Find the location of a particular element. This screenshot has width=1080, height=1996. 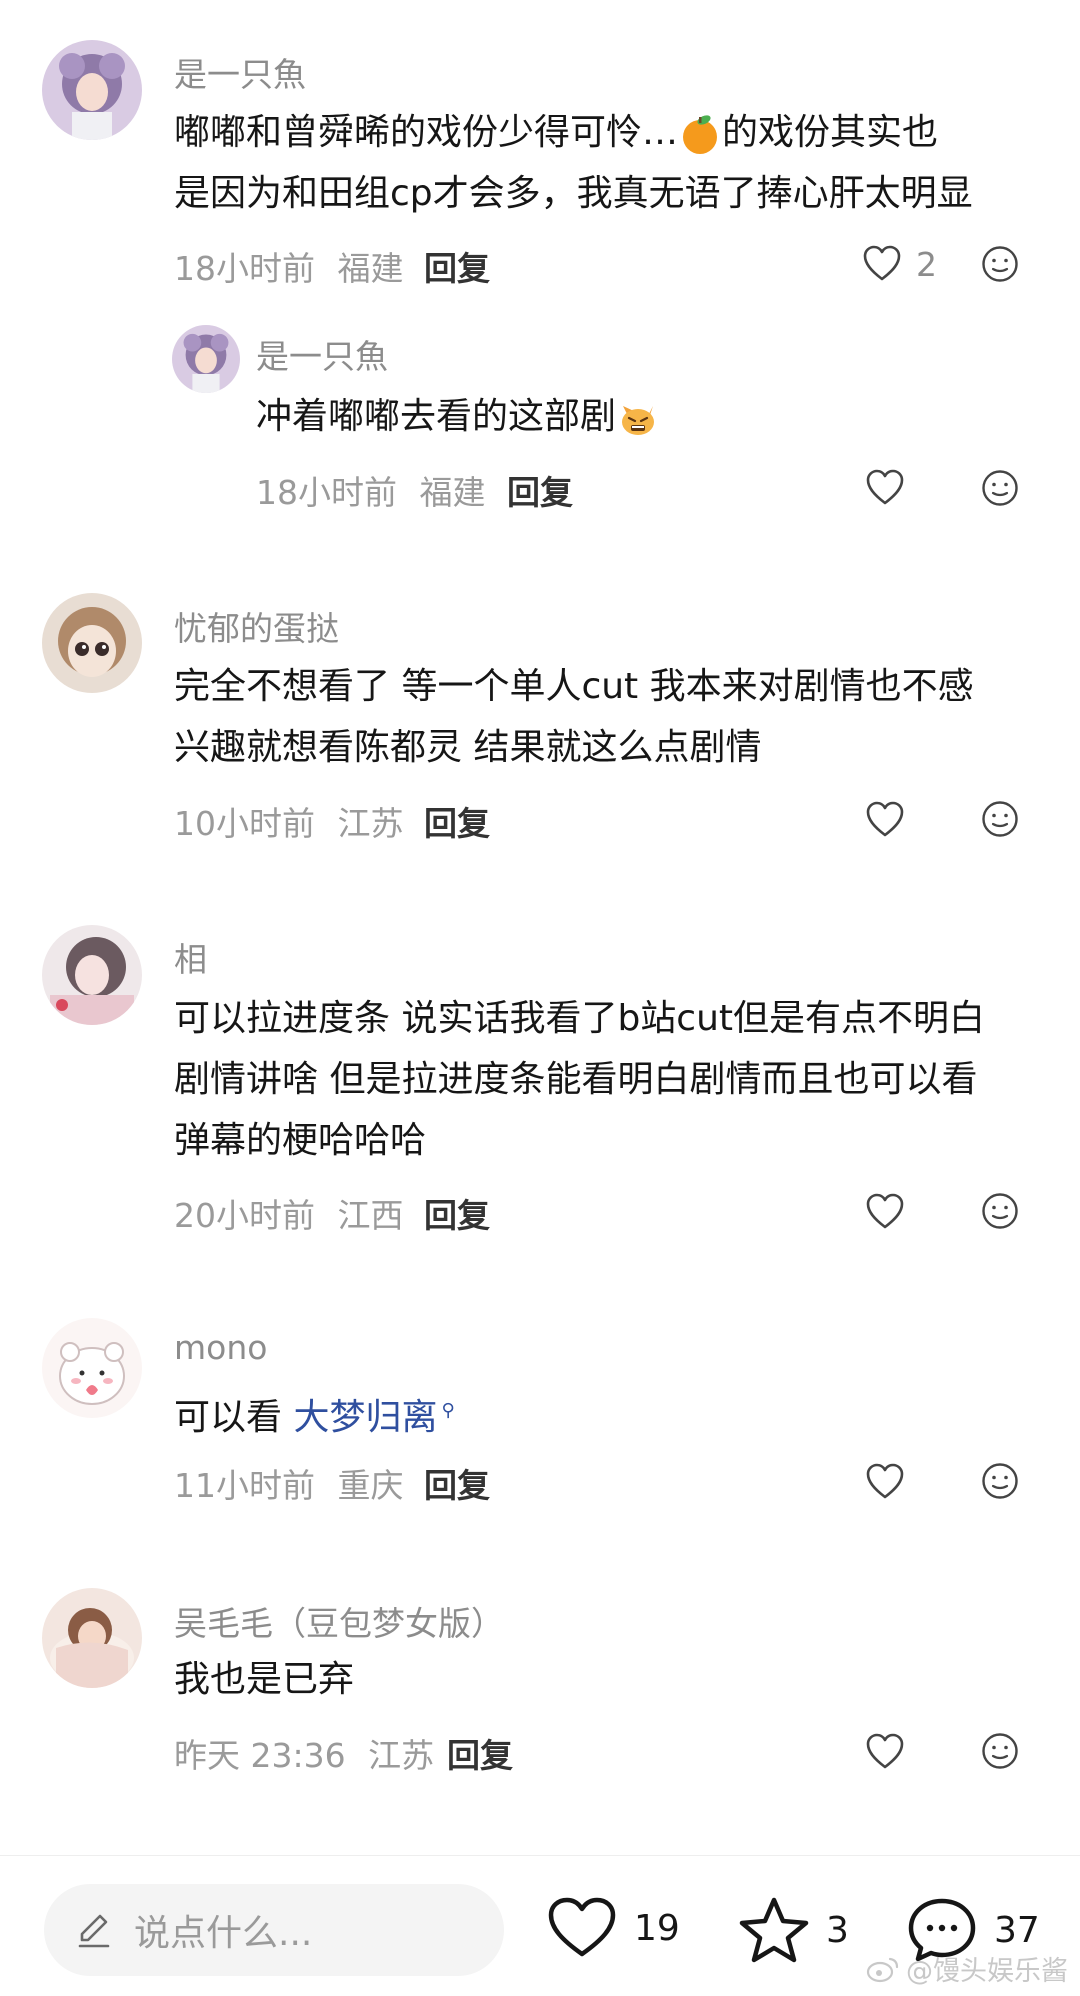

comment-line: 完全不想看了 等一个单人cut 我本来对剧情也不感 is located at coordinates (574, 686).